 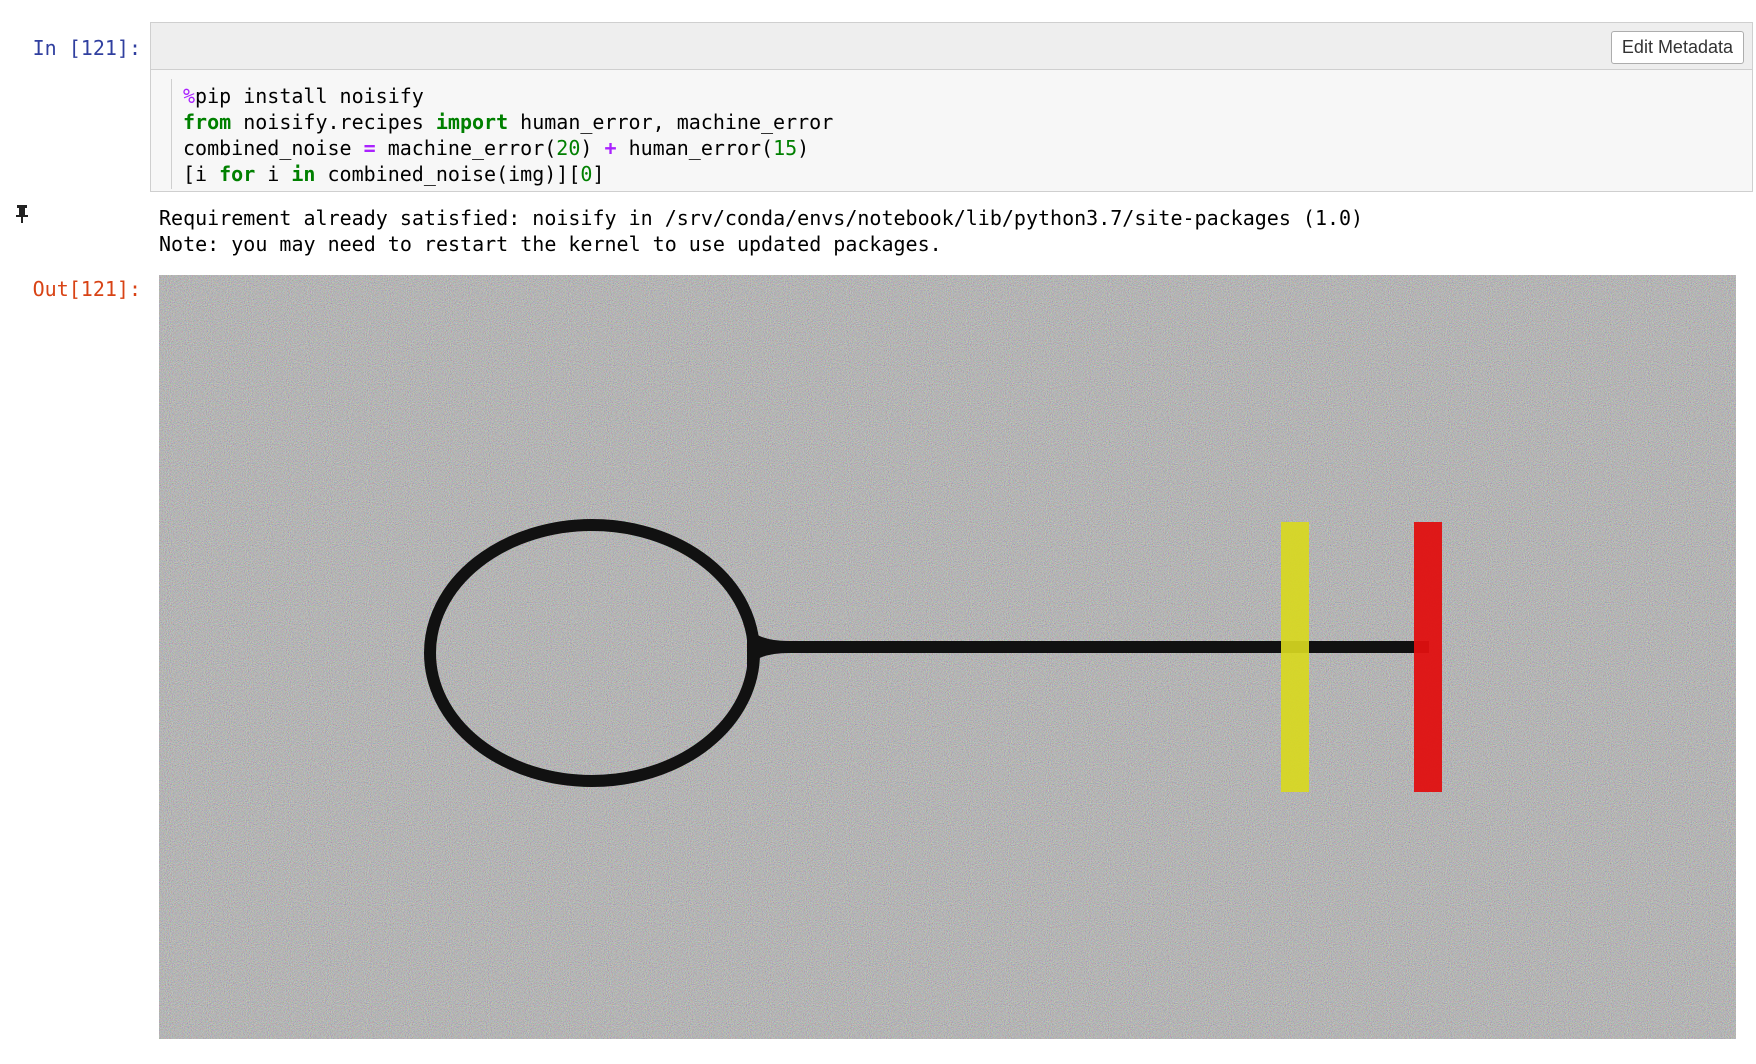 I want to click on code-operator: =, so click(x=369, y=148).